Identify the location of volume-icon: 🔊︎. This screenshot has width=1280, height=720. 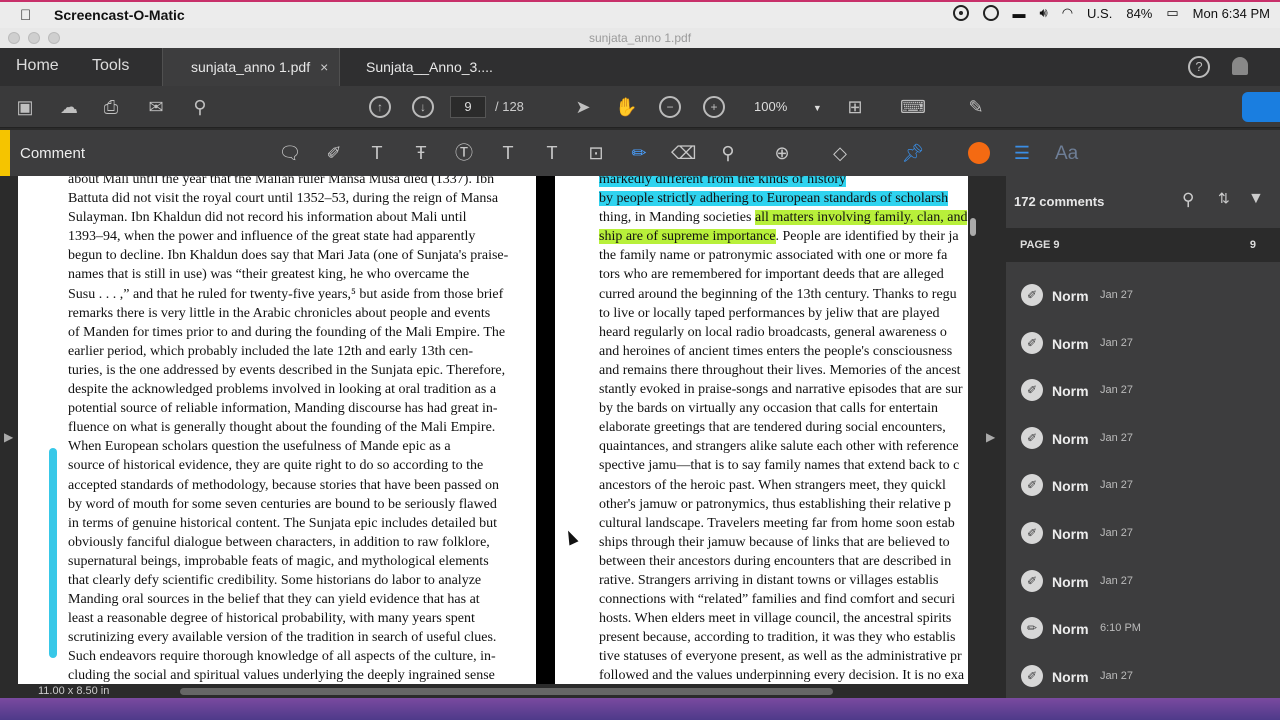
(1044, 13).